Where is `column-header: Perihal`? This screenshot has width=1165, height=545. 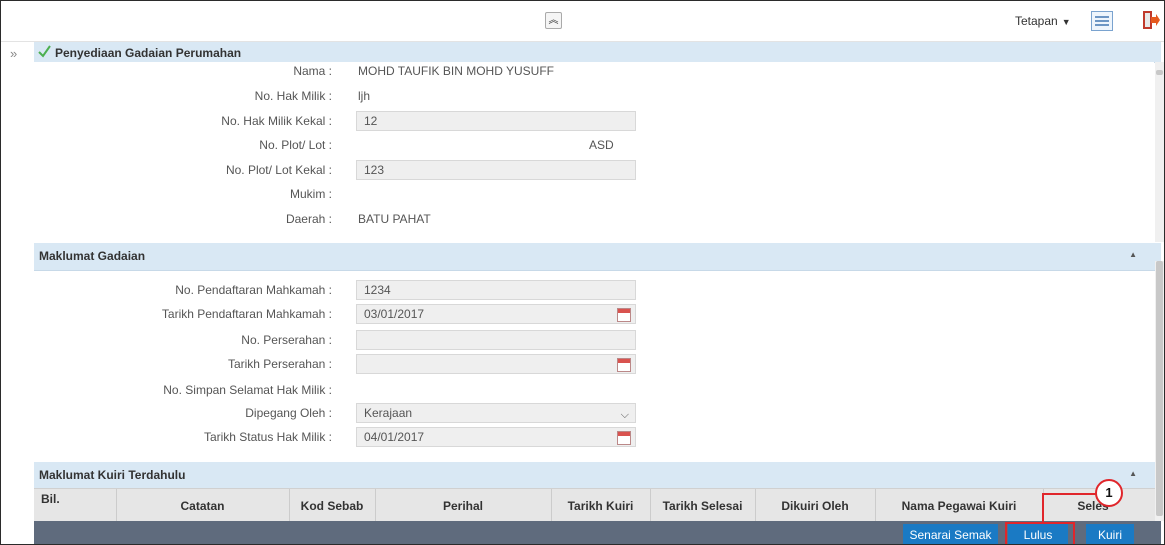
column-header: Perihal is located at coordinates (463, 506).